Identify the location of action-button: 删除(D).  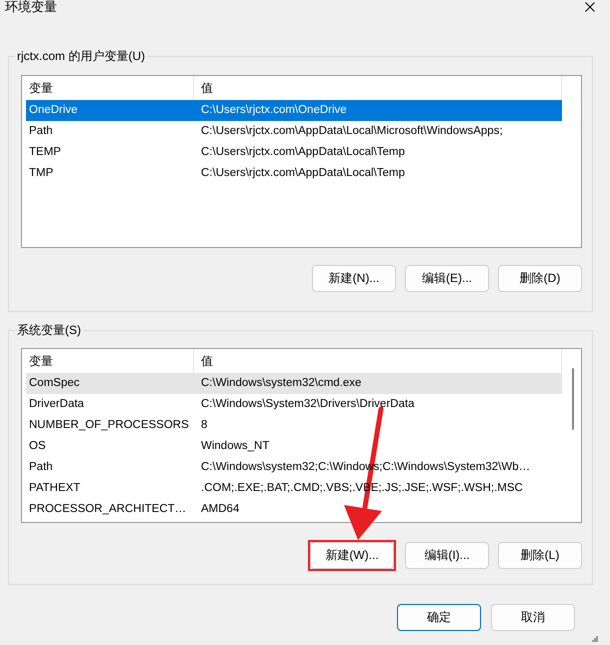
(540, 278).